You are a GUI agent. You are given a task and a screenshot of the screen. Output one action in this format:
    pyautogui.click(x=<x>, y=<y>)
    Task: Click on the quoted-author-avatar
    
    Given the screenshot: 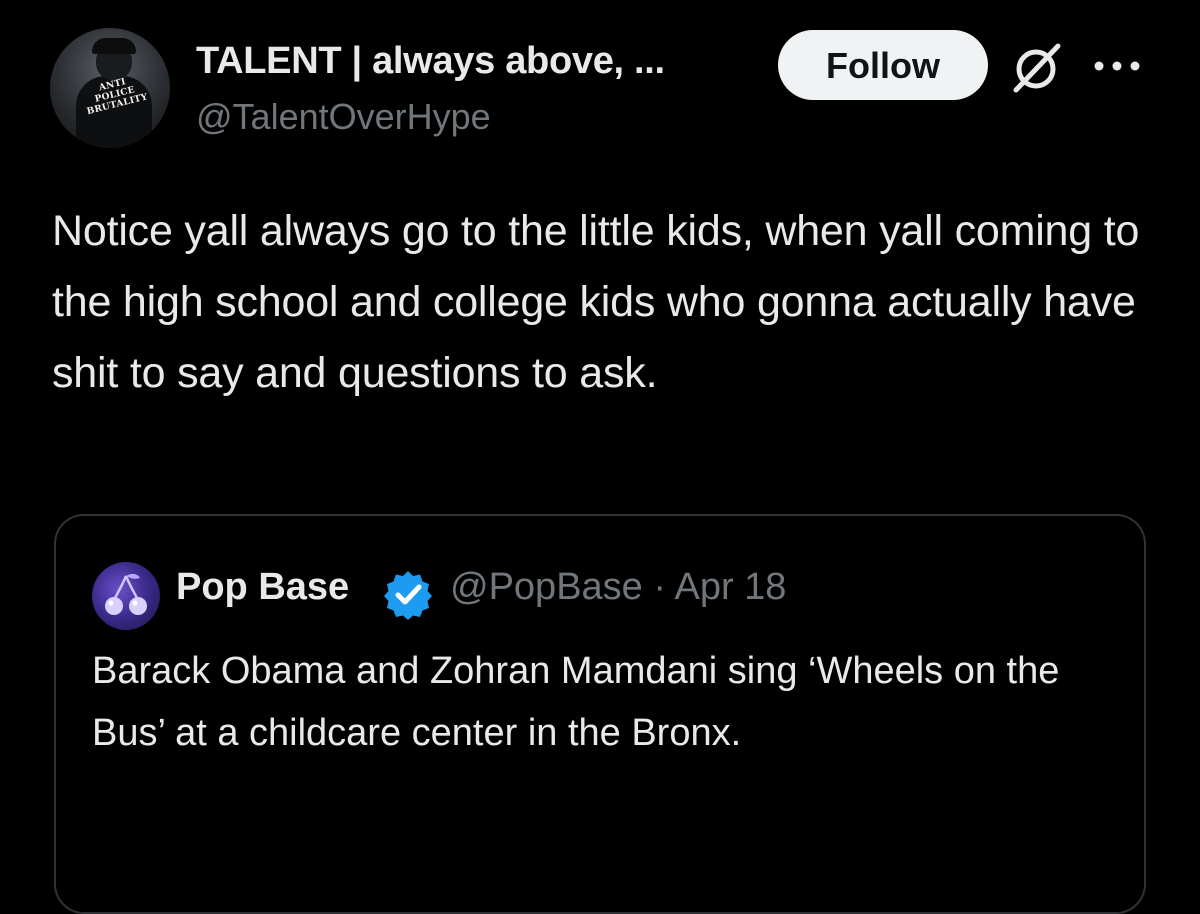 What is the action you would take?
    pyautogui.click(x=126, y=596)
    